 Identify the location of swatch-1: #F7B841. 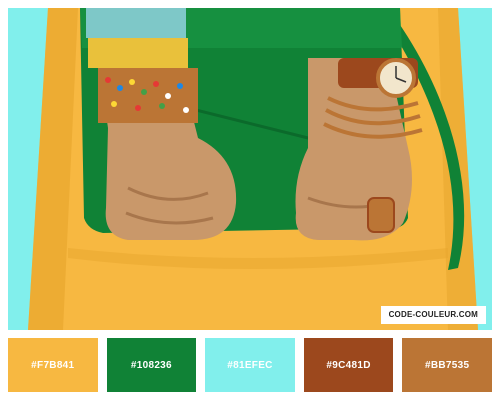
(53, 365).